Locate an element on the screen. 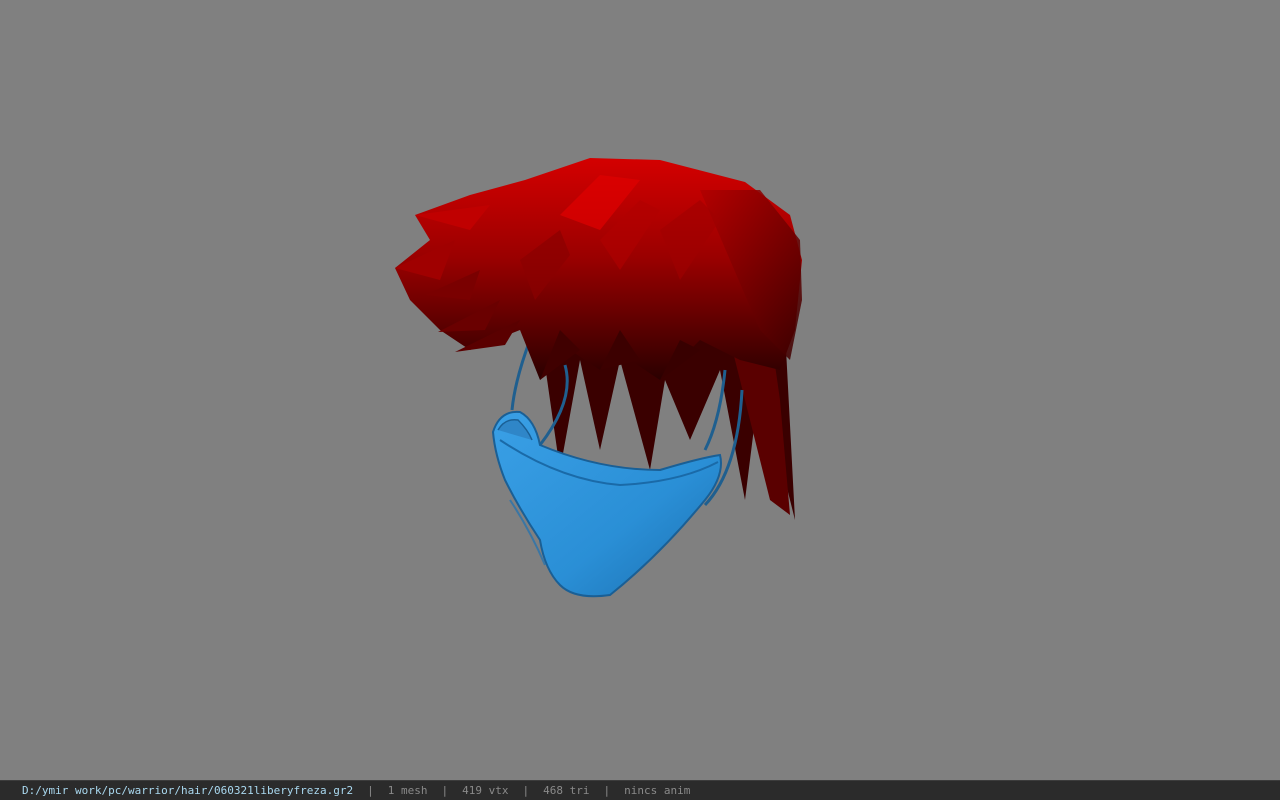  hair-main is located at coordinates (598, 269).